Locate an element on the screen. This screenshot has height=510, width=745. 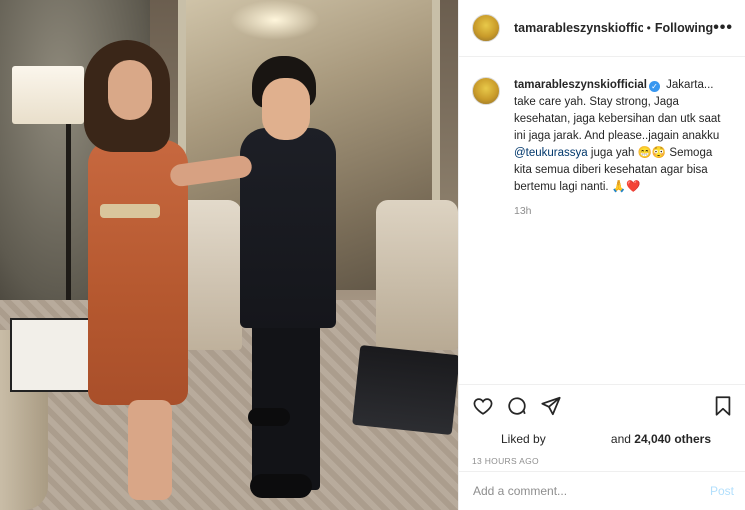
post-header: tamarableszynskiofficial • Following ••• is located at coordinates (602, 28).